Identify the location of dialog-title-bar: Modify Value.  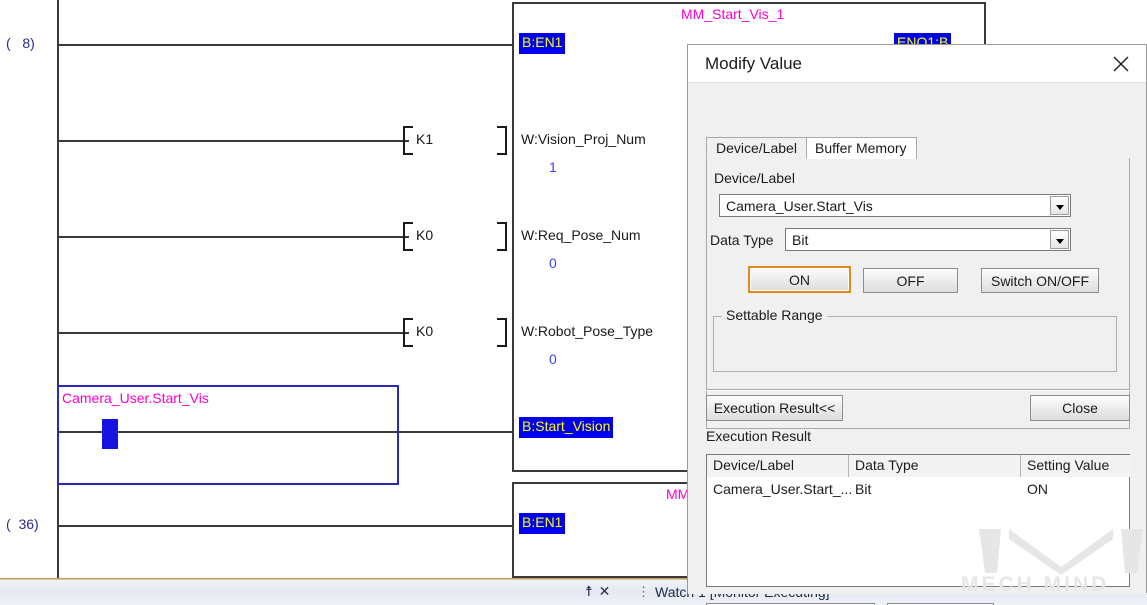
(917, 64).